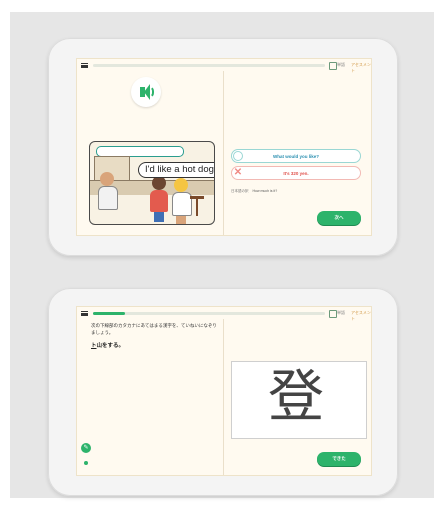 The height and width of the screenshot is (506, 444). What do you see at coordinates (151, 92) in the screenshot?
I see `sound-wave-icon` at bounding box center [151, 92].